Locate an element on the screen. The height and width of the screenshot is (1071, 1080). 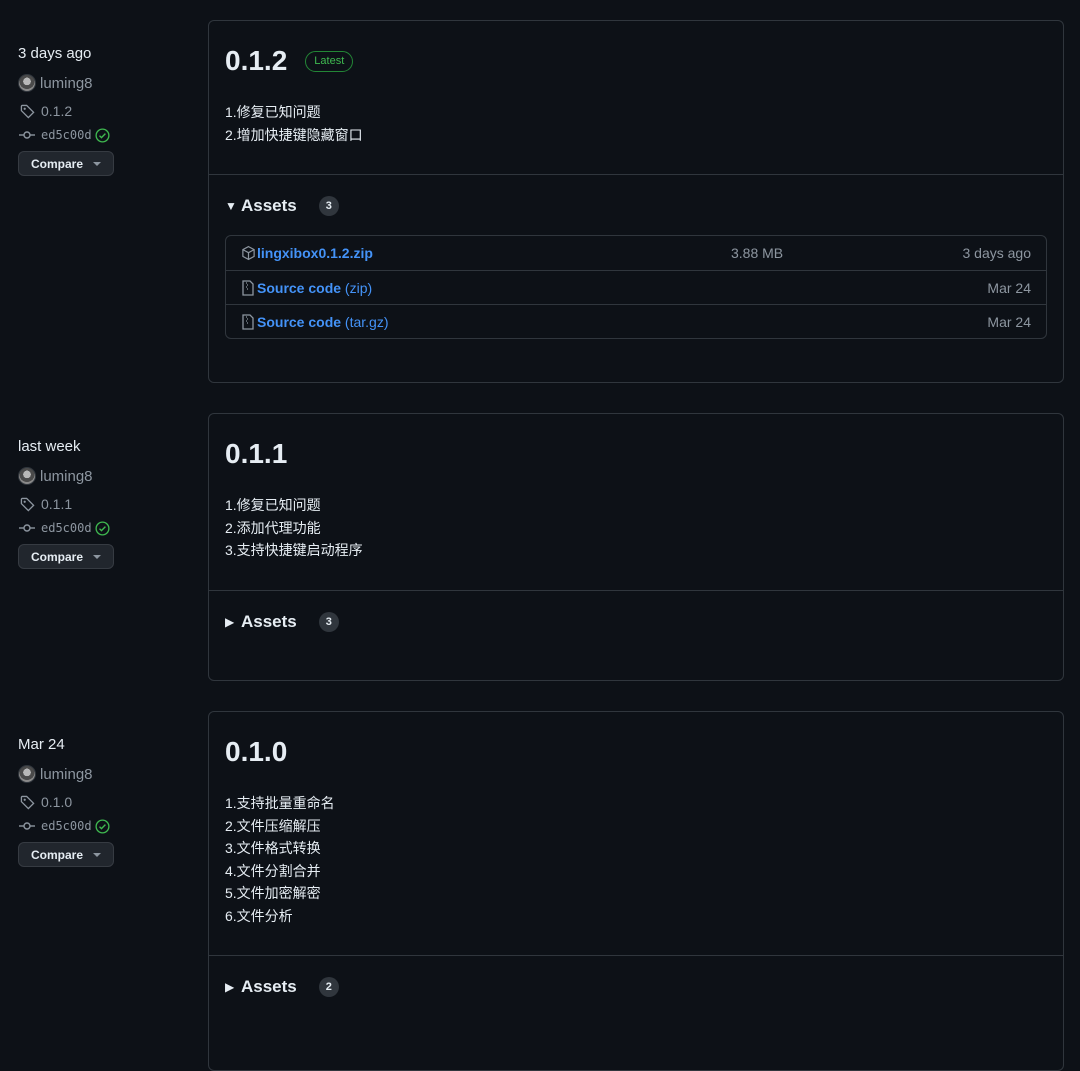
asset-row: lingxibox0.1.2.zip 3.88 MB 3 days ago is located at coordinates (636, 253).